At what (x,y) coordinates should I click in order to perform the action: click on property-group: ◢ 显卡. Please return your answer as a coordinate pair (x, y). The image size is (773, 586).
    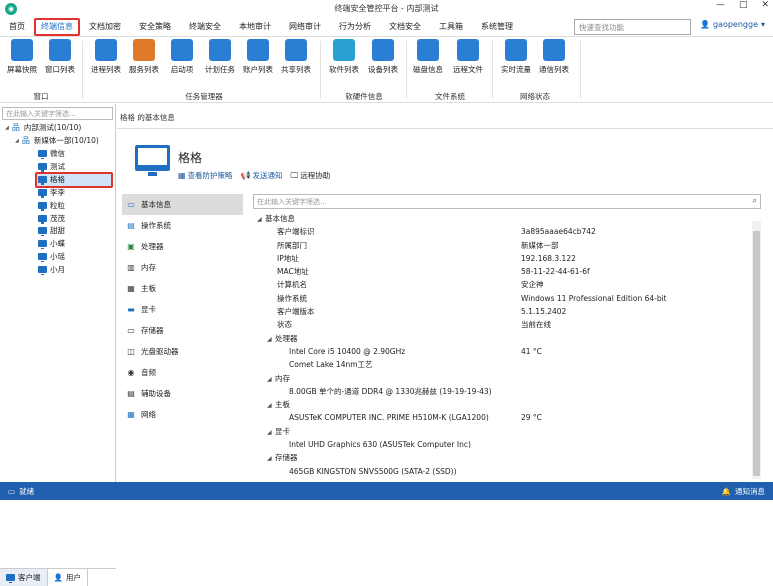
    Looking at the image, I should click on (502, 431).